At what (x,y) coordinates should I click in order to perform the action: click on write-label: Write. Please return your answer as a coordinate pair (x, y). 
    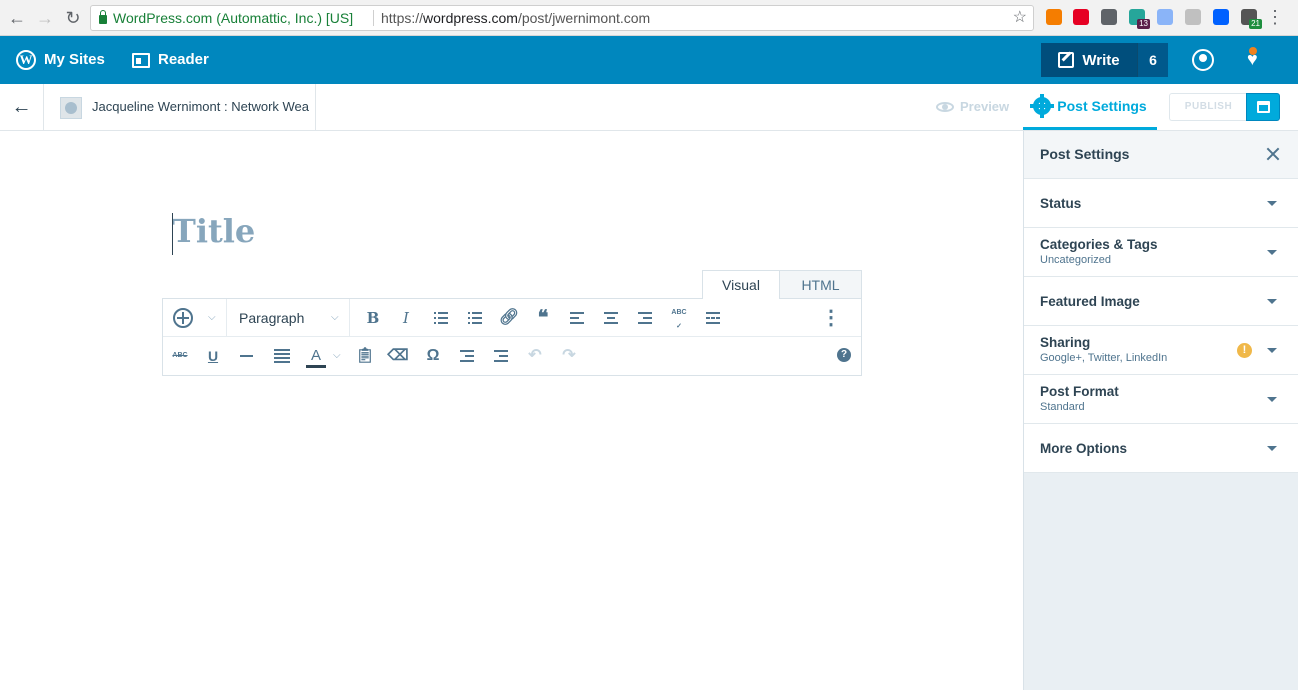
    Looking at the image, I should click on (1101, 60).